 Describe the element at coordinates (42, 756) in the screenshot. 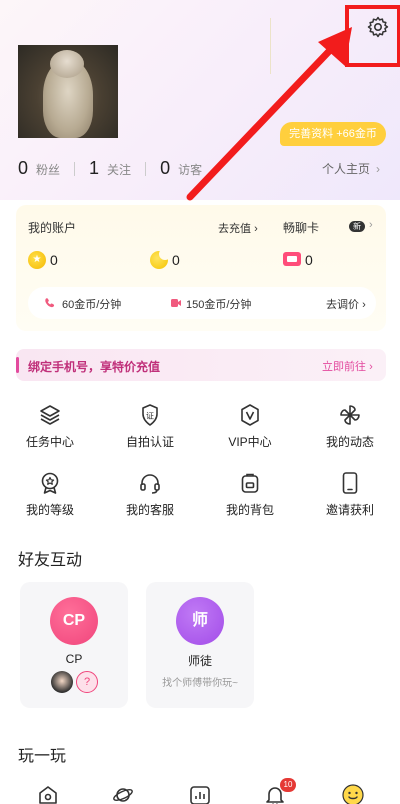

I see `play-section-title: 玩一玩` at that location.